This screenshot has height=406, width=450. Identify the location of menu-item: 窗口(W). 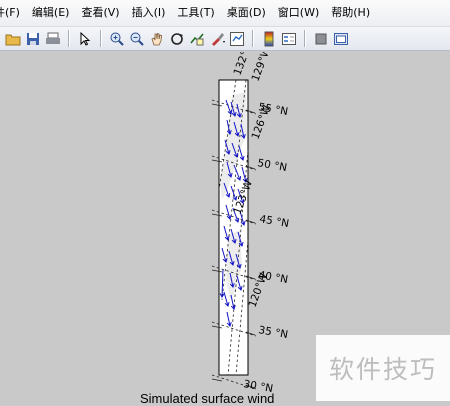
(298, 13).